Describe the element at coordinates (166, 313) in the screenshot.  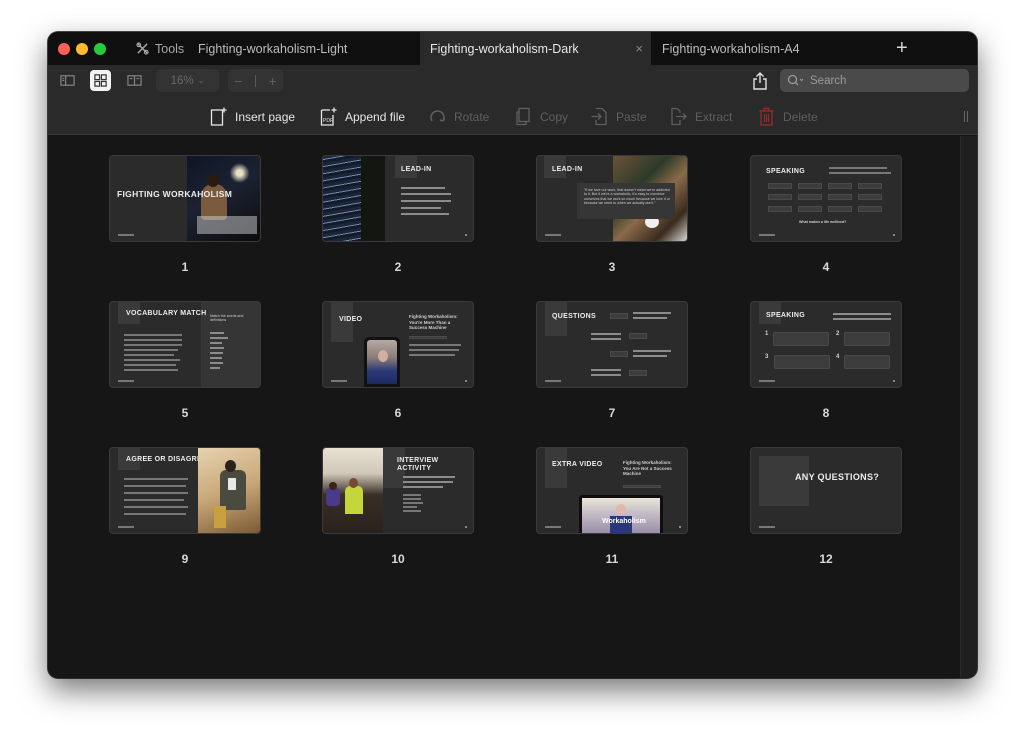
I see `slide-title: VOCABULARY MATCH` at that location.